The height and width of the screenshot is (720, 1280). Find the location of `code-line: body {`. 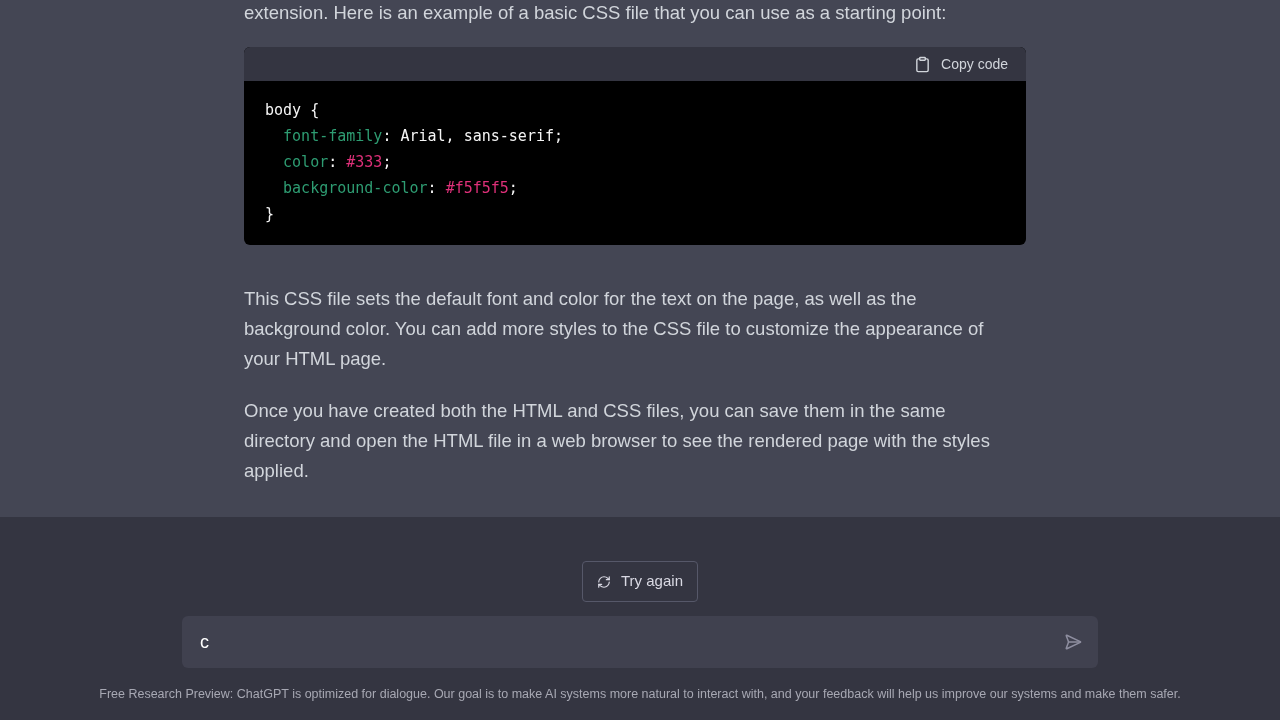

code-line: body { is located at coordinates (293, 110).